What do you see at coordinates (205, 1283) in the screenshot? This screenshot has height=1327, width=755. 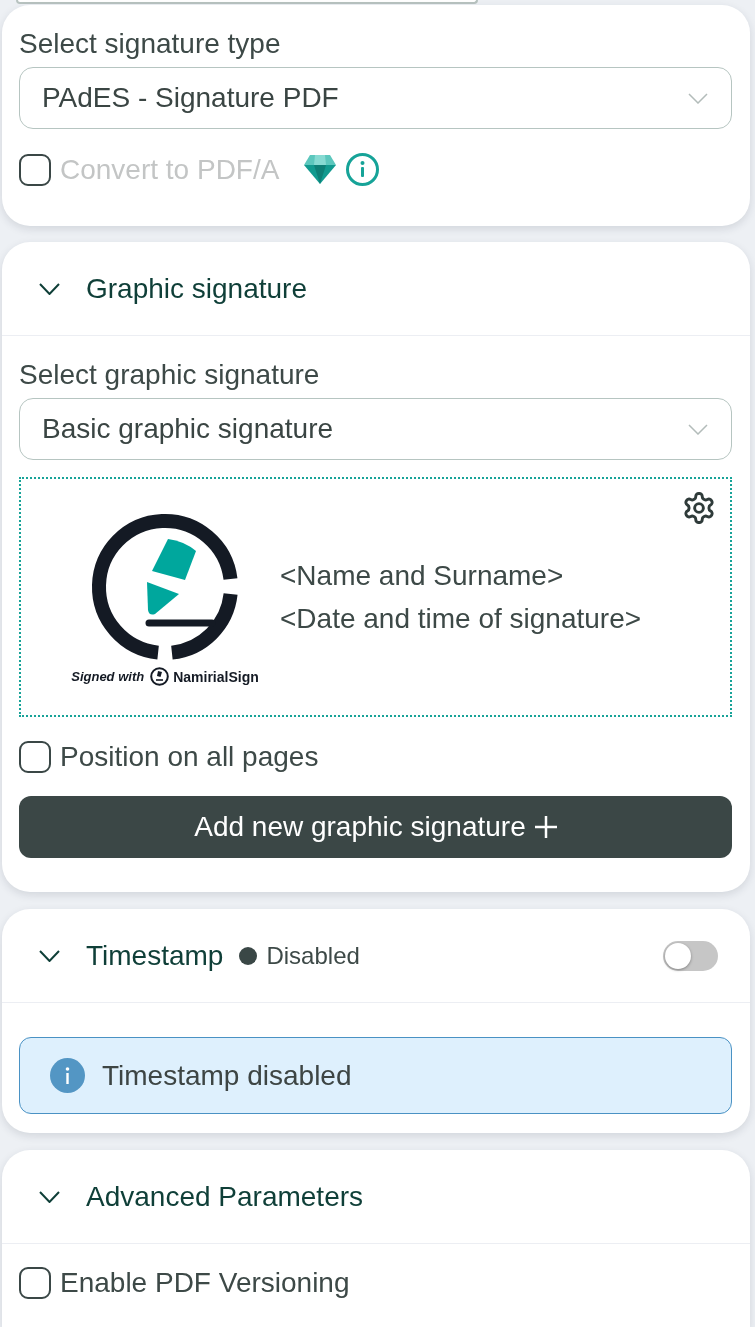 I see `checkbox-label: Enable PDF Versioning` at bounding box center [205, 1283].